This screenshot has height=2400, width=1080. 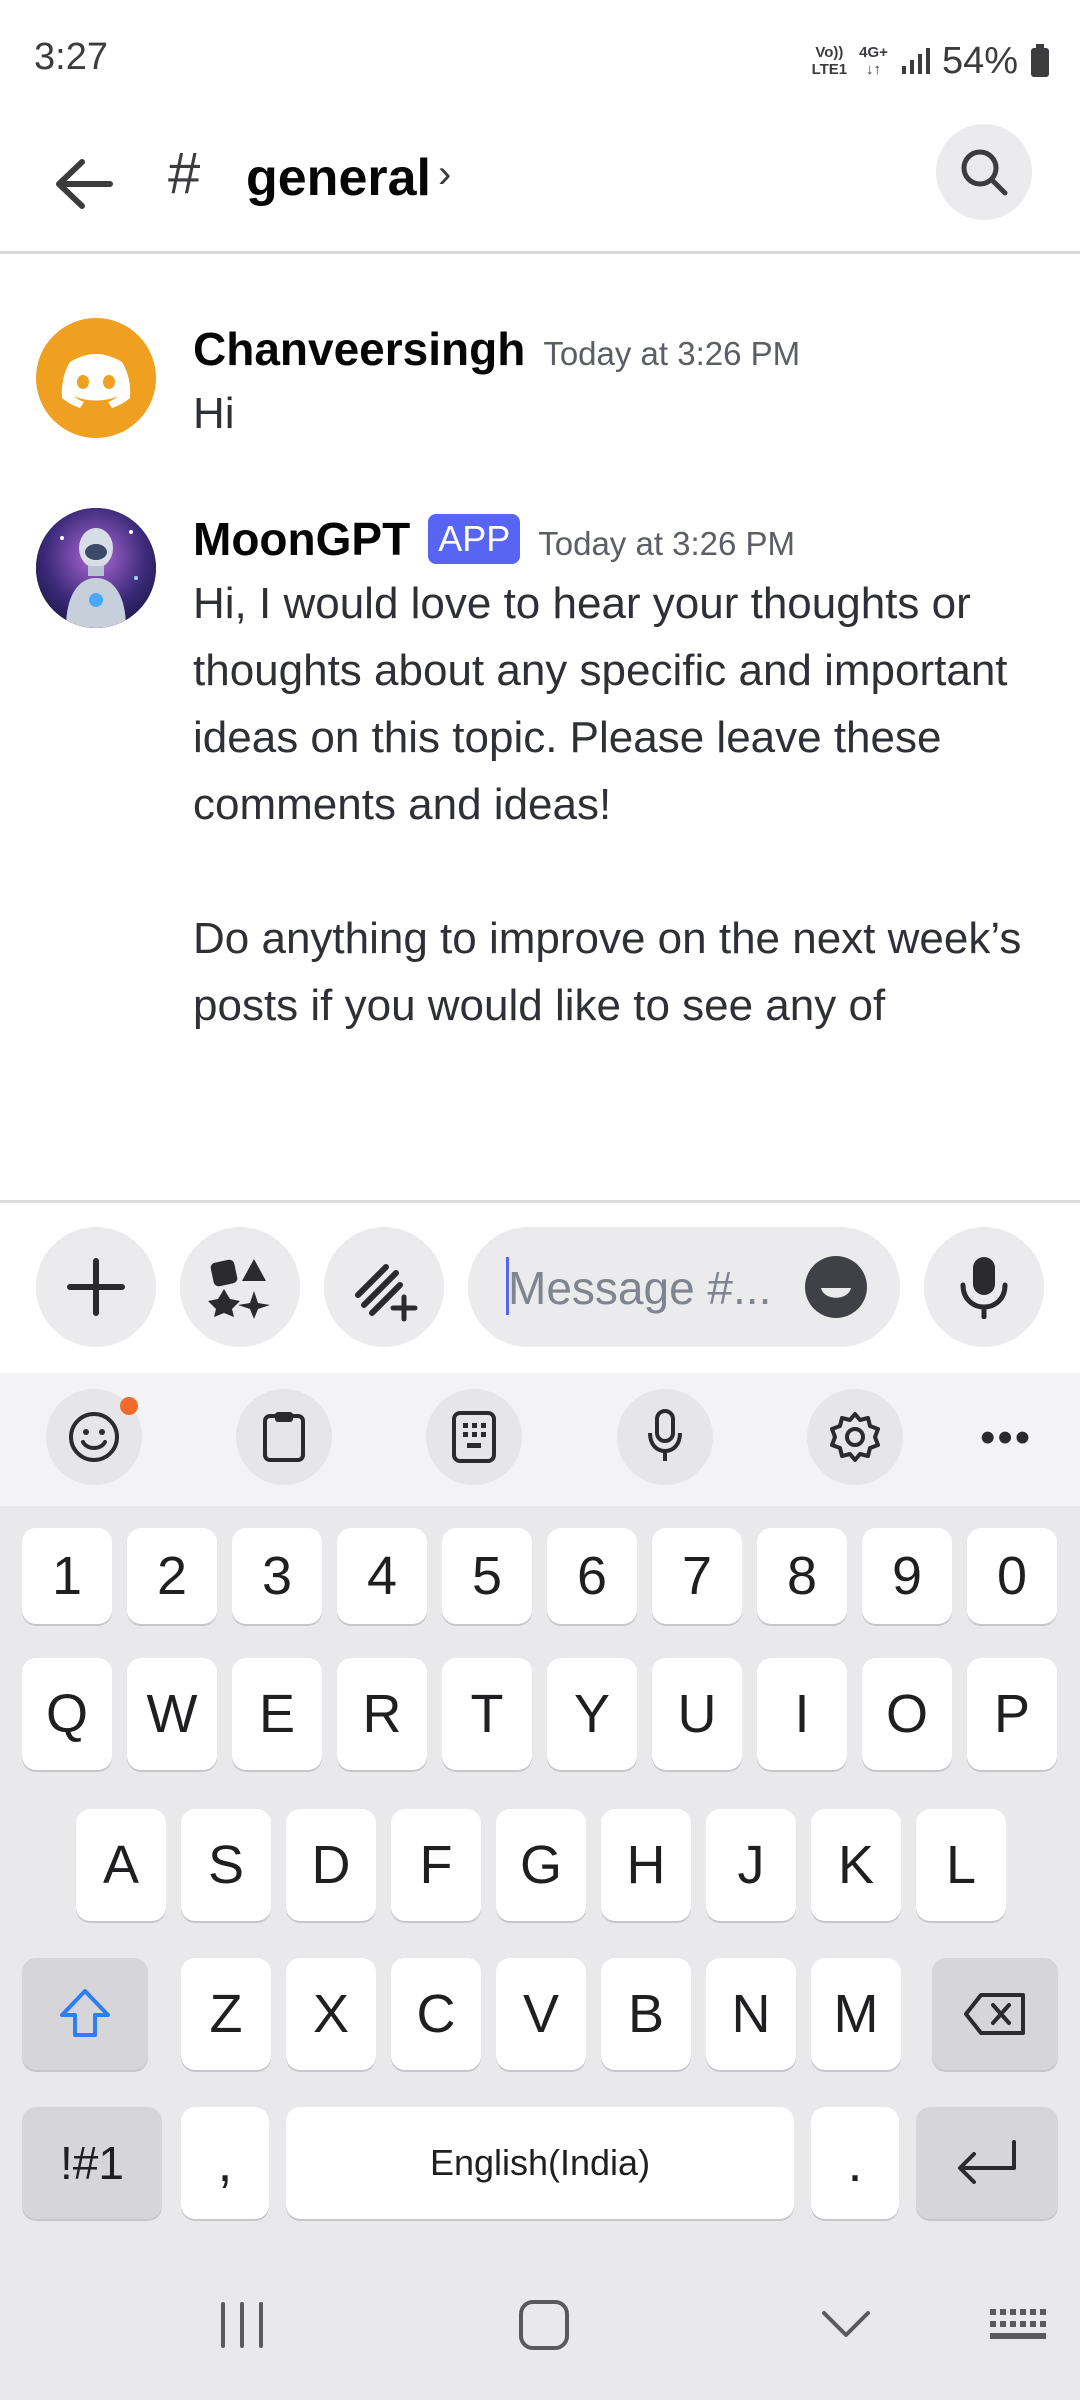 I want to click on key-q: Q, so click(x=67, y=1714).